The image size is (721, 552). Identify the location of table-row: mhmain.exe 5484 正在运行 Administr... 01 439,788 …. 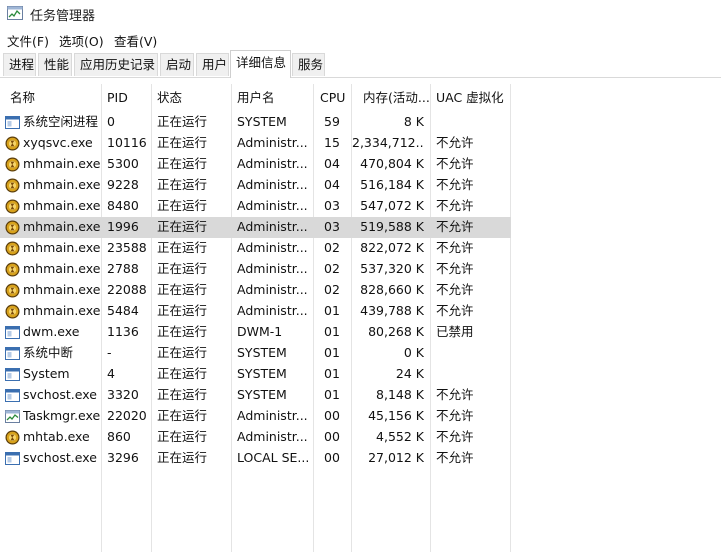
(255, 311).